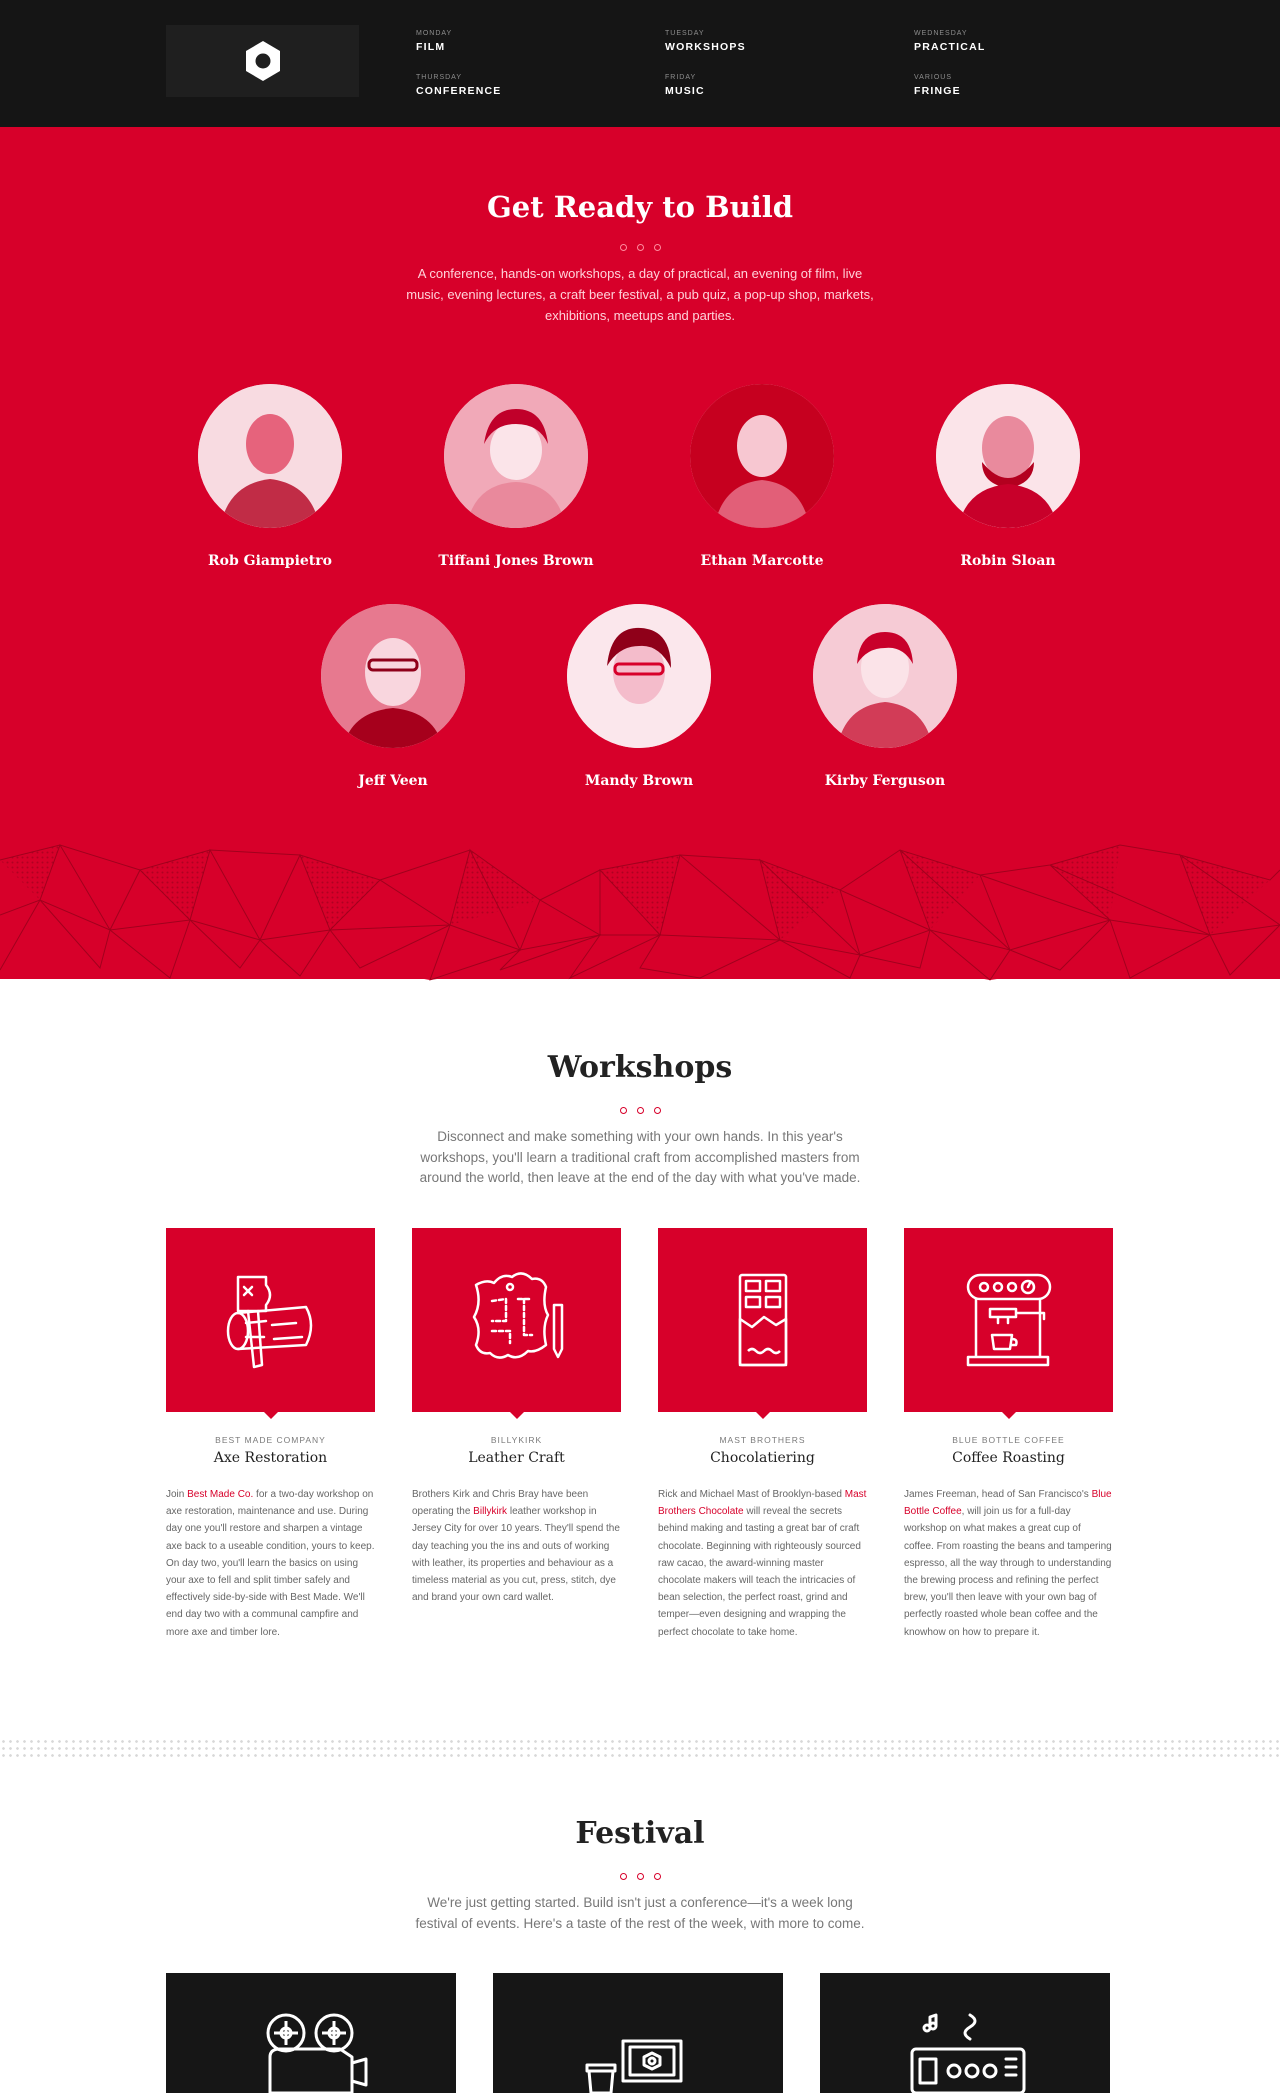  Describe the element at coordinates (640, 1876) in the screenshot. I see `festival-dots-divider` at that location.